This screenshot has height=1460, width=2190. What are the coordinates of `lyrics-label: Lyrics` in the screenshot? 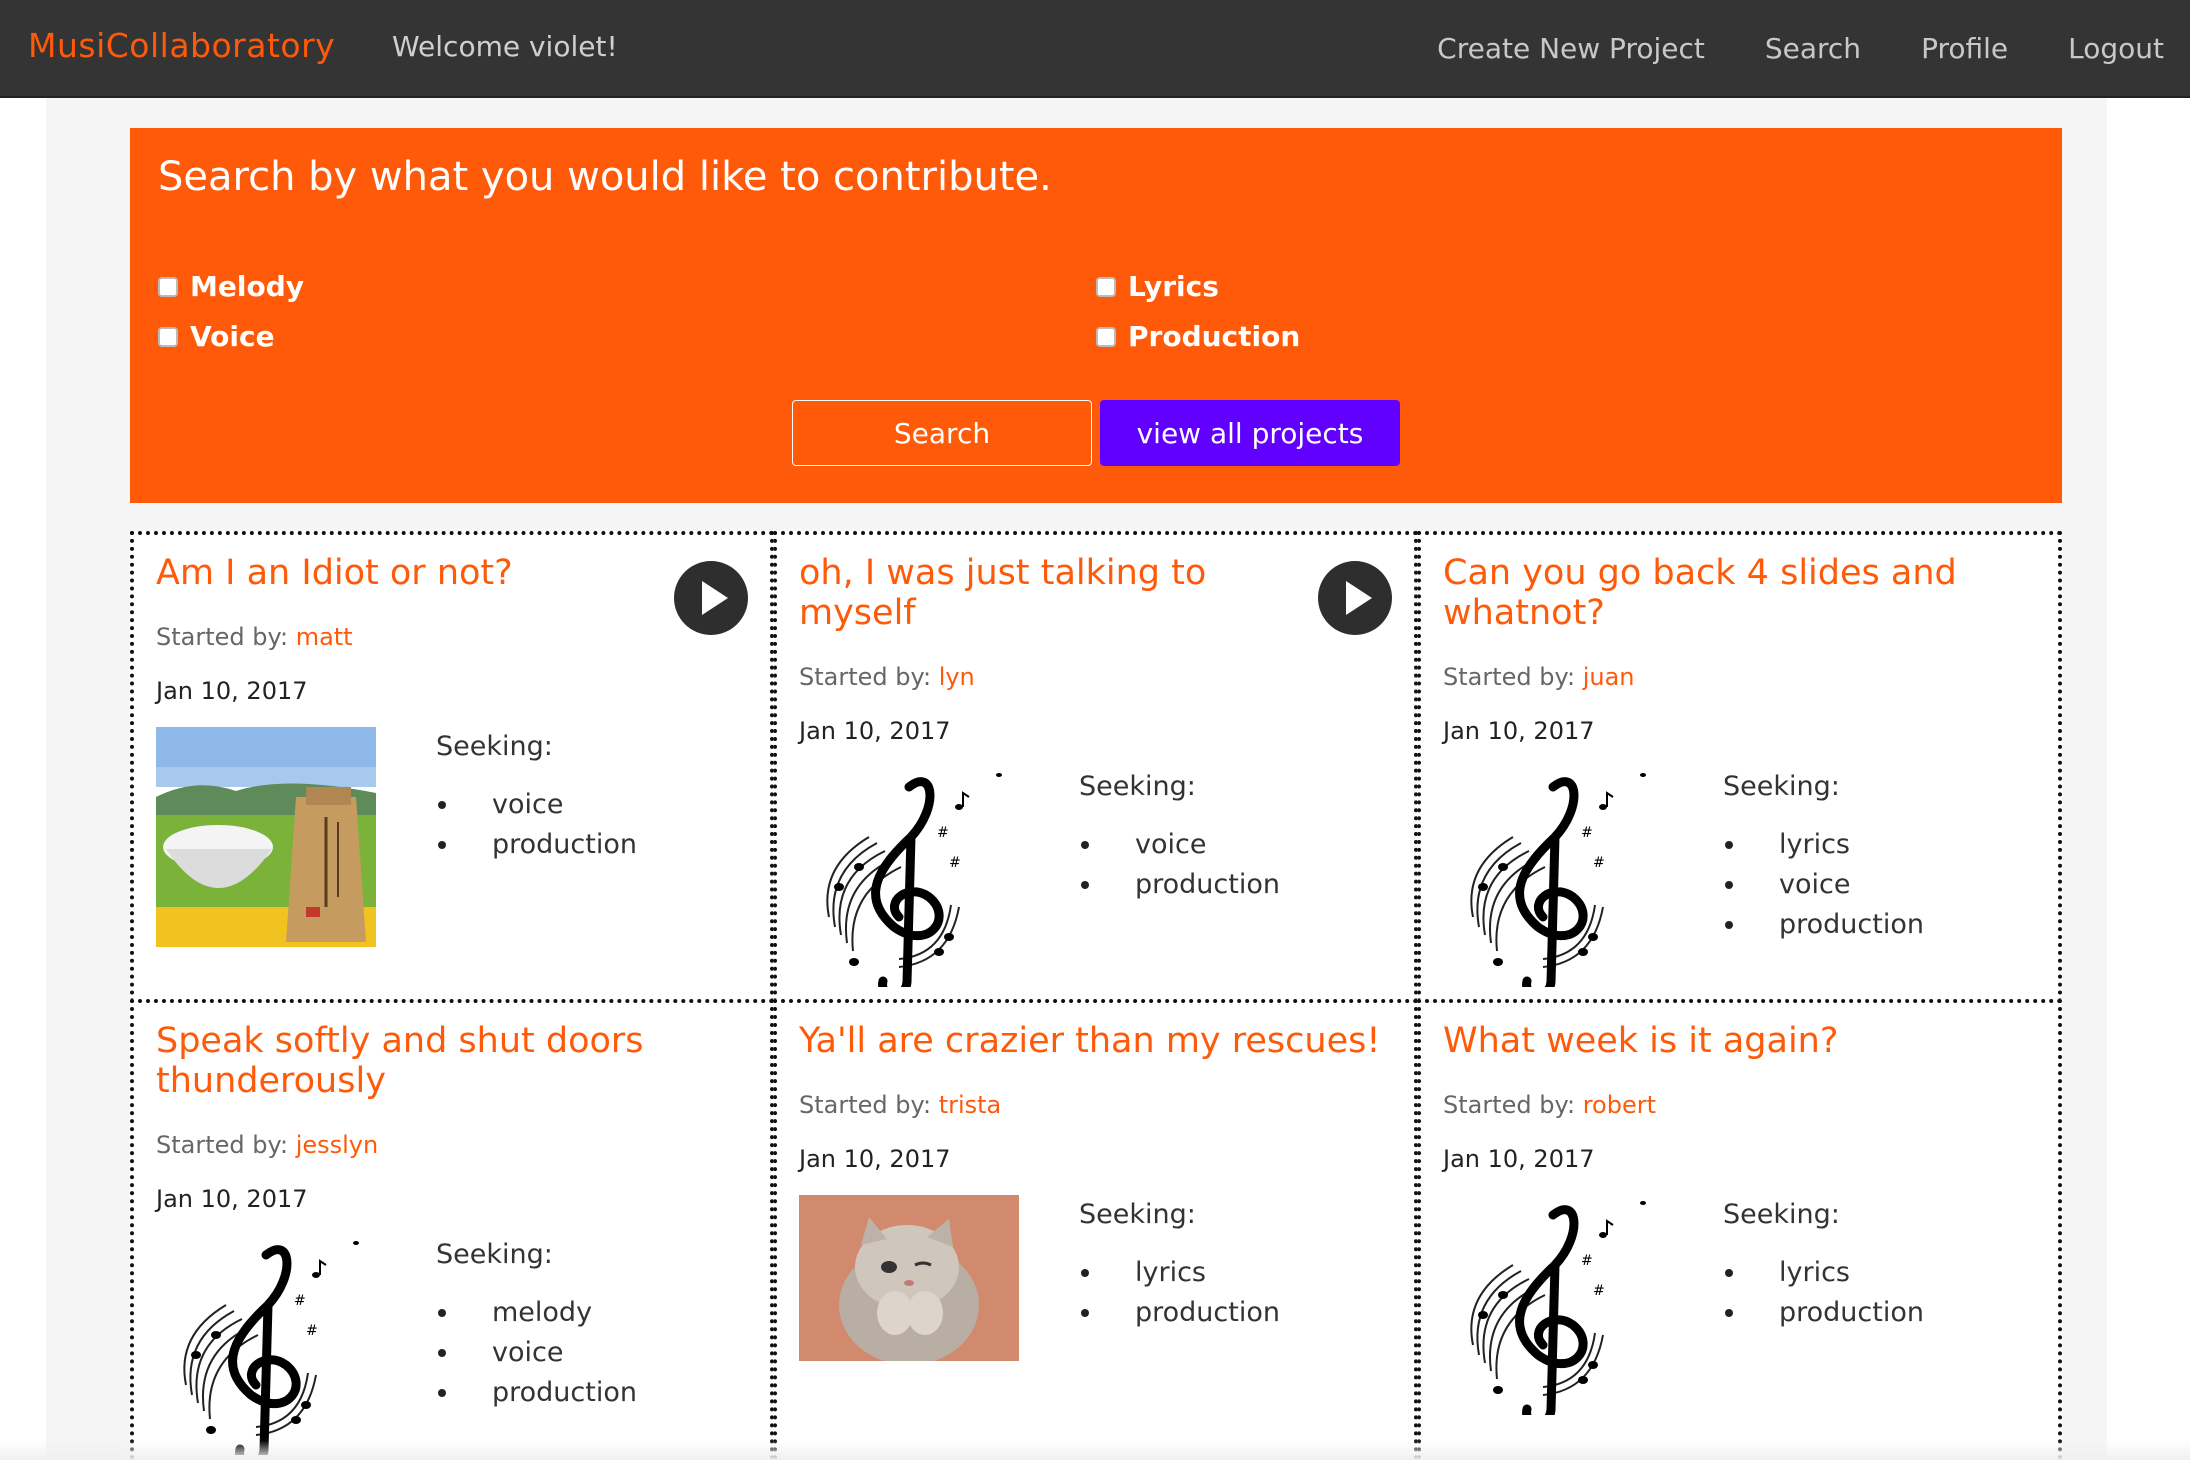 It's located at (1173, 286).